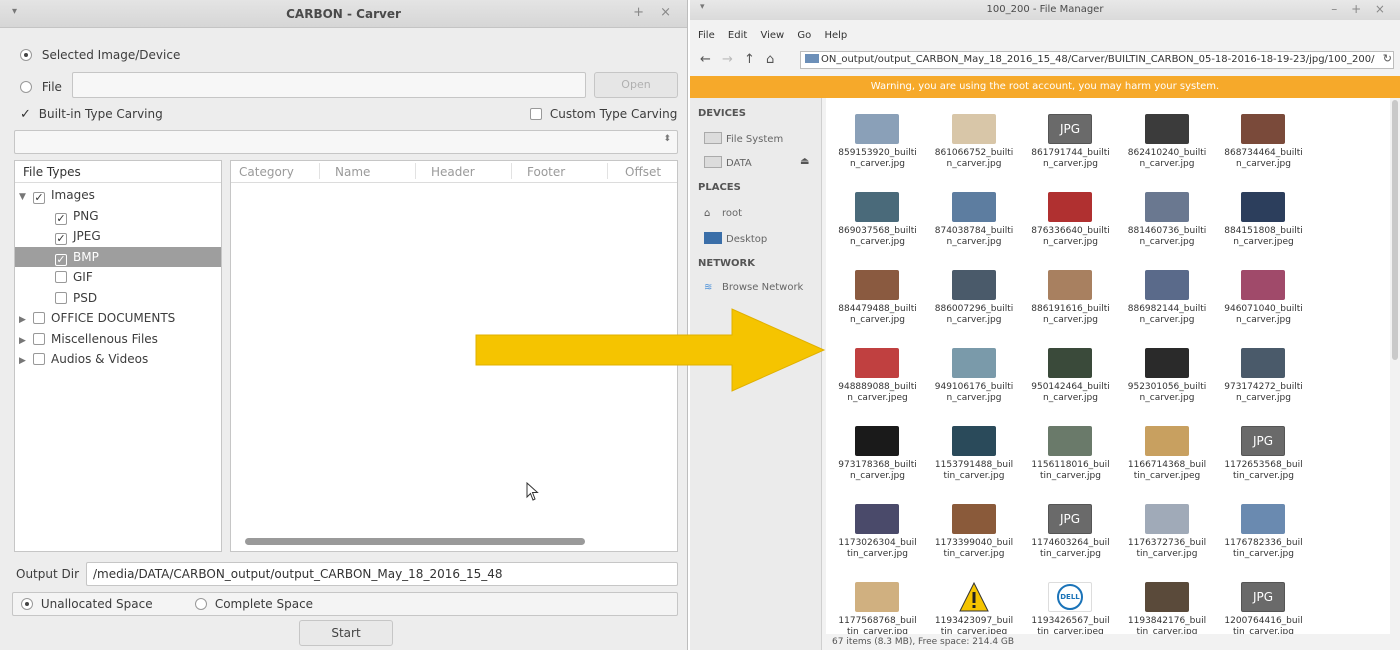 This screenshot has height=650, width=1400. What do you see at coordinates (1167, 449) in the screenshot?
I see `file-item: 1166714368_buil tin_carver.jpeg` at bounding box center [1167, 449].